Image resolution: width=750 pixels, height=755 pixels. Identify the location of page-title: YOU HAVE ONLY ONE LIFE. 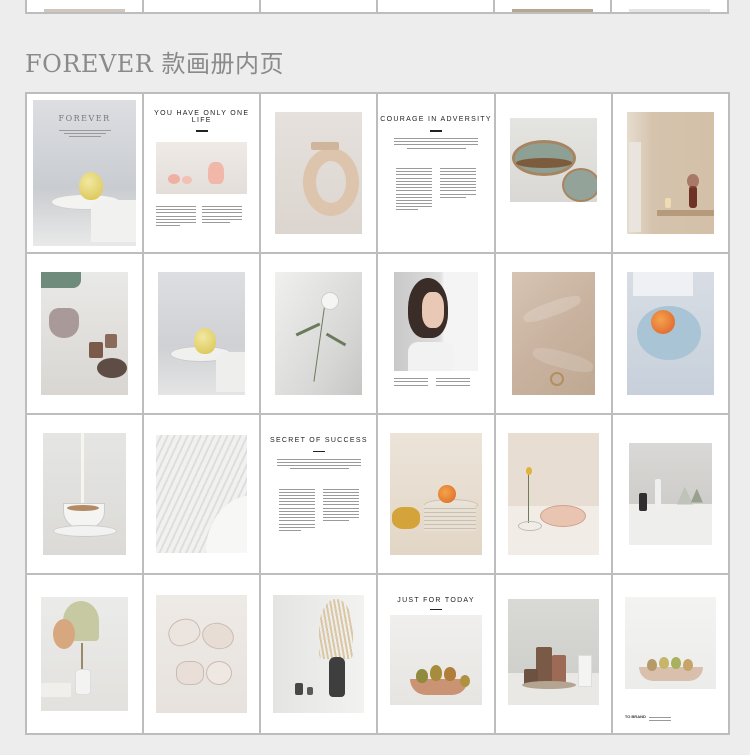
(202, 117).